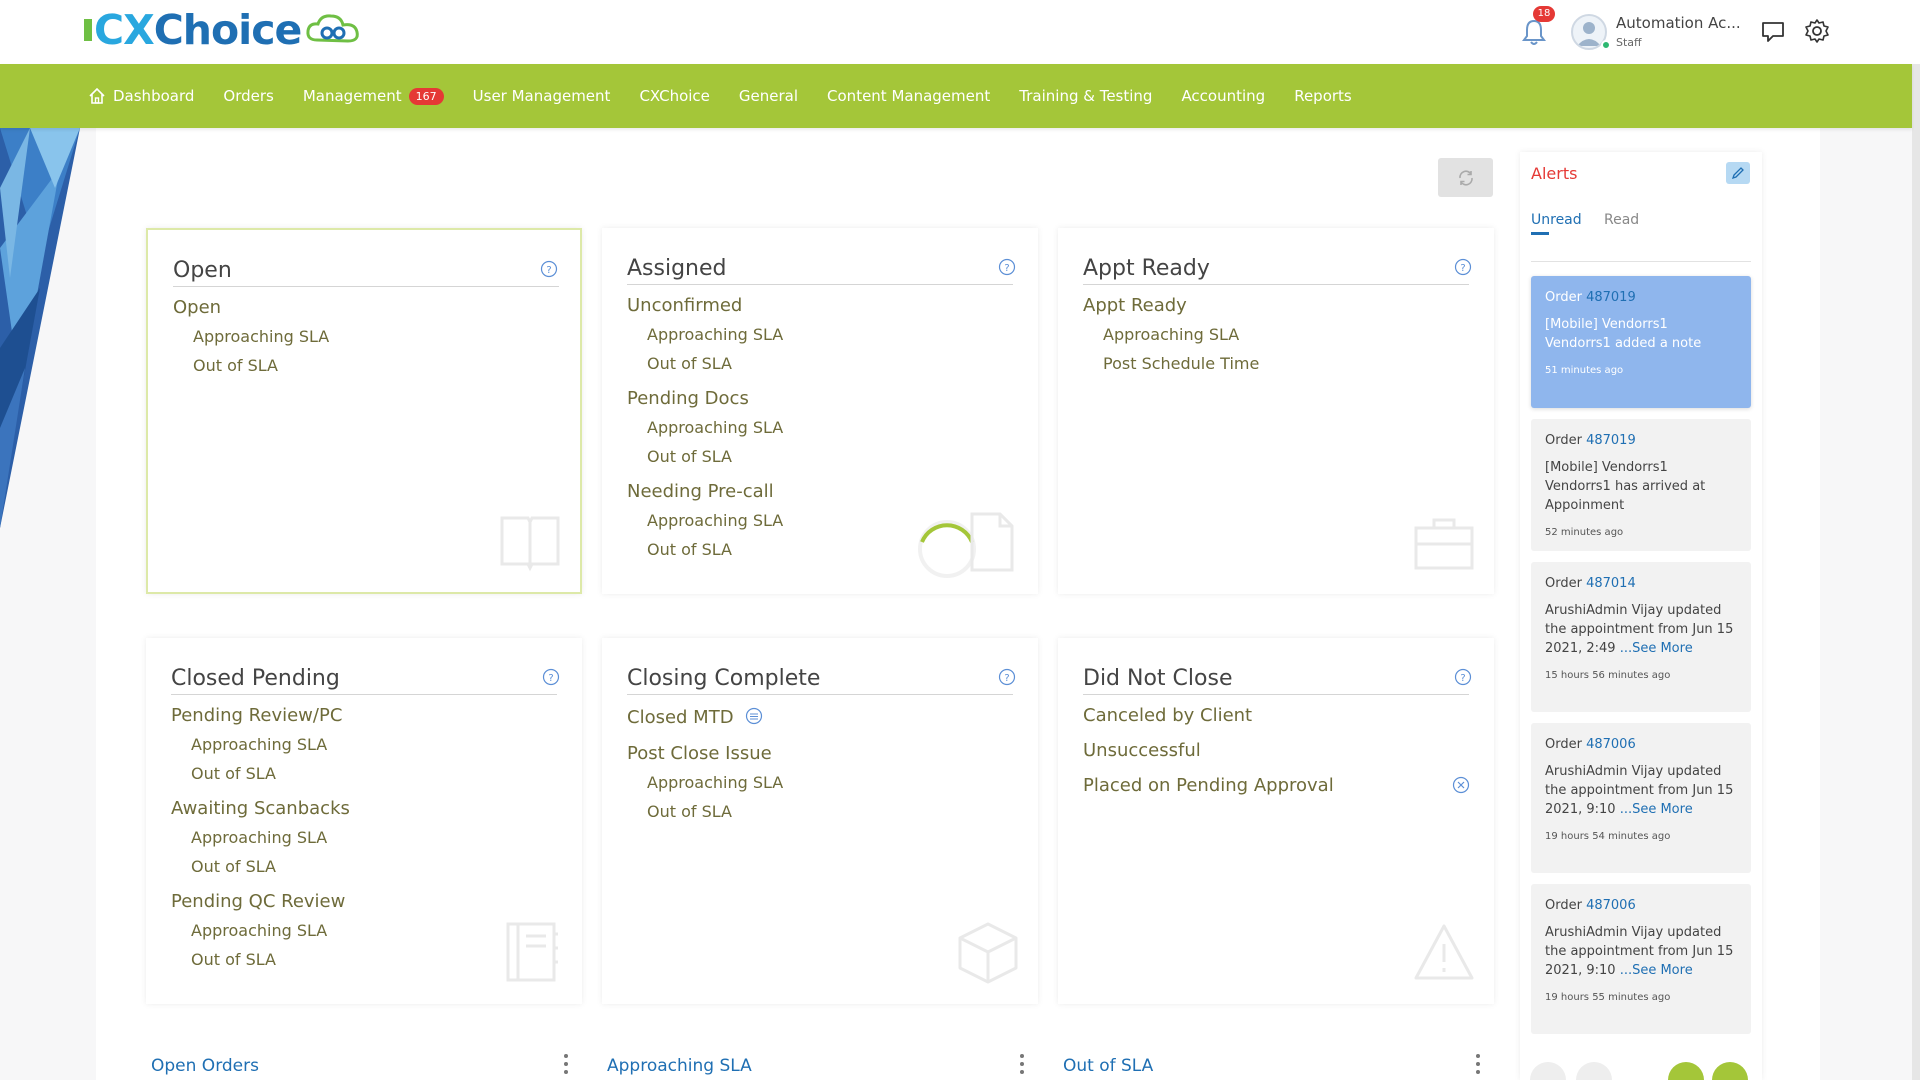  Describe the element at coordinates (1323, 96) in the screenshot. I see `nav-reports: Reports` at that location.